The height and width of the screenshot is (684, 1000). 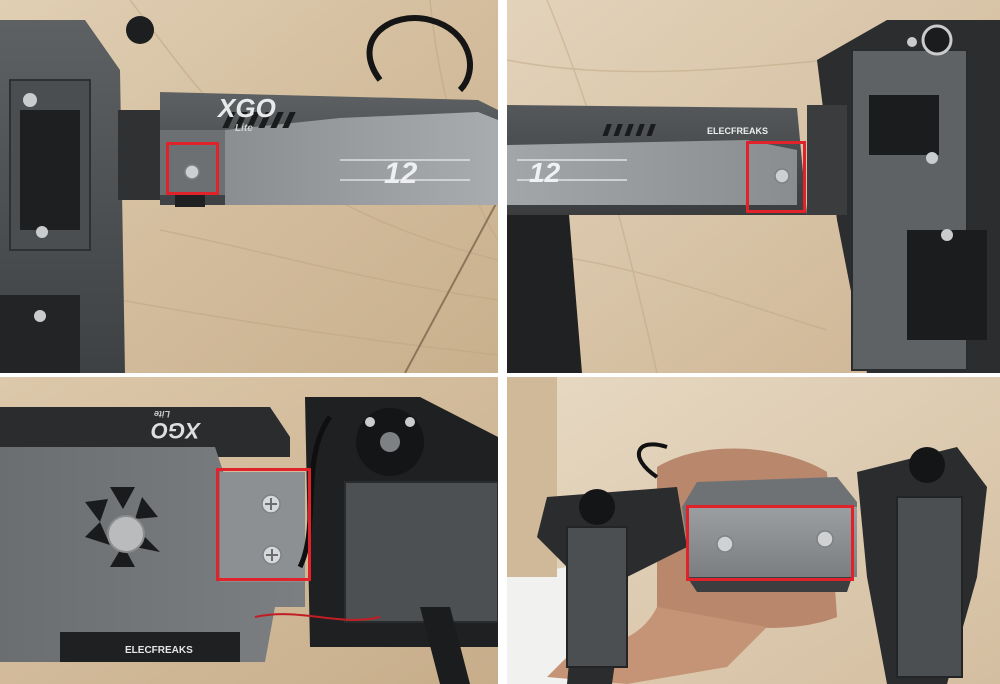 I want to click on highlight-box-screw-left, so click(x=192, y=168).